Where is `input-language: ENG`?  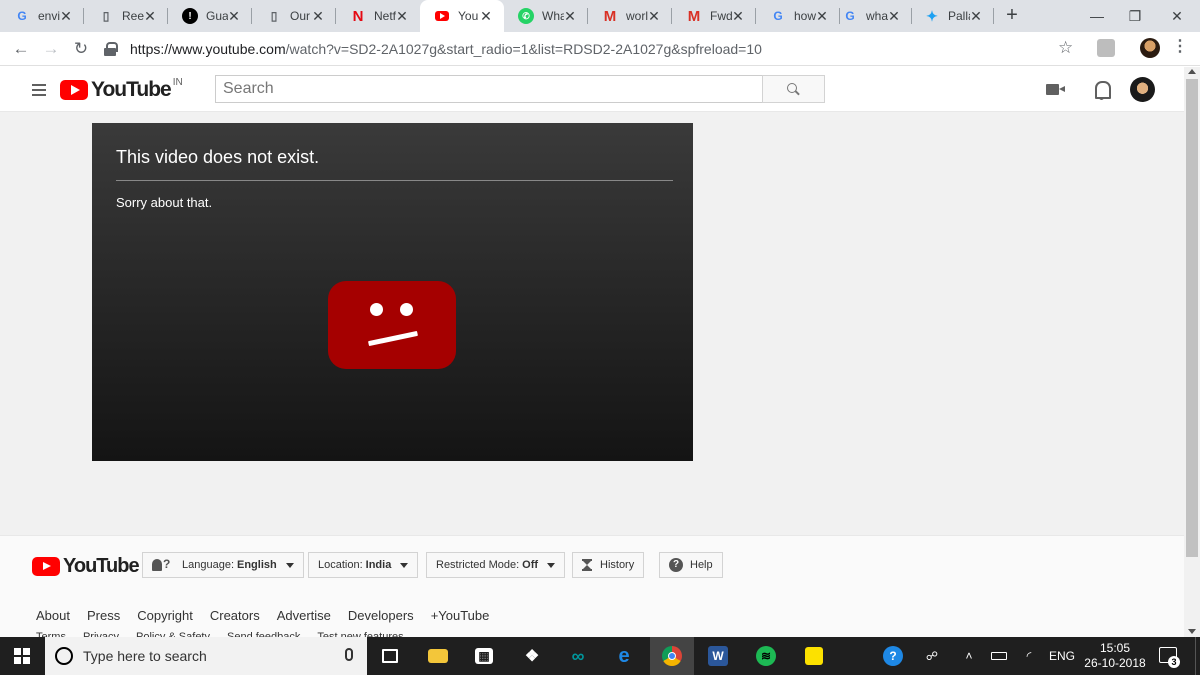
input-language: ENG is located at coordinates (1062, 656).